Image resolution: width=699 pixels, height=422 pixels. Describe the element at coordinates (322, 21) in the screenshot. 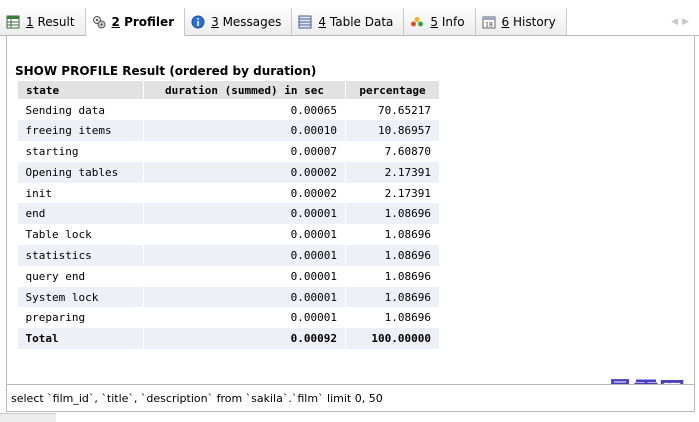

I see `tab-table-data-hotkey: 4` at that location.